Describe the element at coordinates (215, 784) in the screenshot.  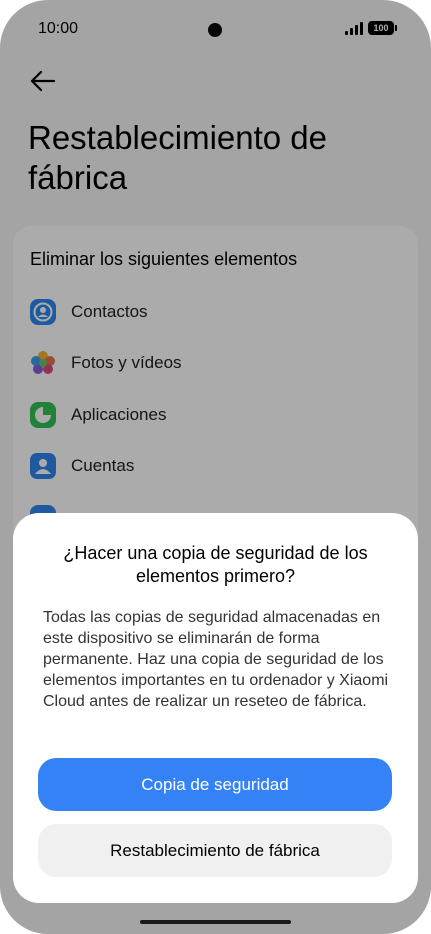
I see `backup-button: Copia de seguridad` at that location.